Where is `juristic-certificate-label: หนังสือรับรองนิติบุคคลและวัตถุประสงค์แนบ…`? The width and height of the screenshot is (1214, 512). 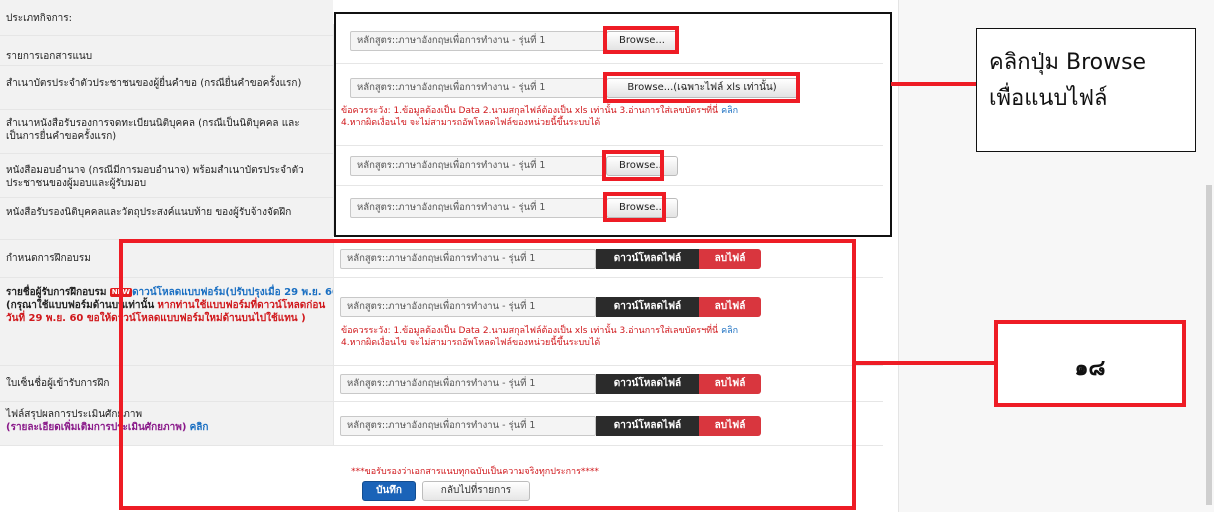
juristic-certificate-label: หนังสือรับรองนิติบุคคลและวัตถุประสงค์แนบ… is located at coordinates (166, 219).